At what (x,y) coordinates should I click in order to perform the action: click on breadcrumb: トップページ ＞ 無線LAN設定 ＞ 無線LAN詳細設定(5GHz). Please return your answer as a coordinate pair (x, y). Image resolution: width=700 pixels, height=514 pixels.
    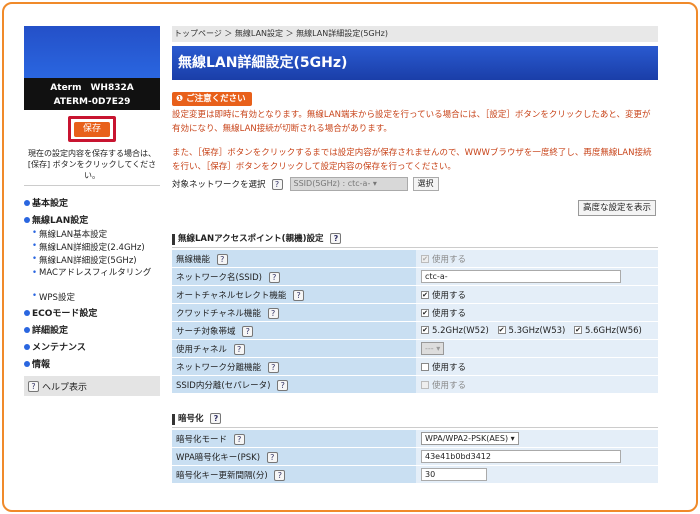
    Looking at the image, I should click on (415, 34).